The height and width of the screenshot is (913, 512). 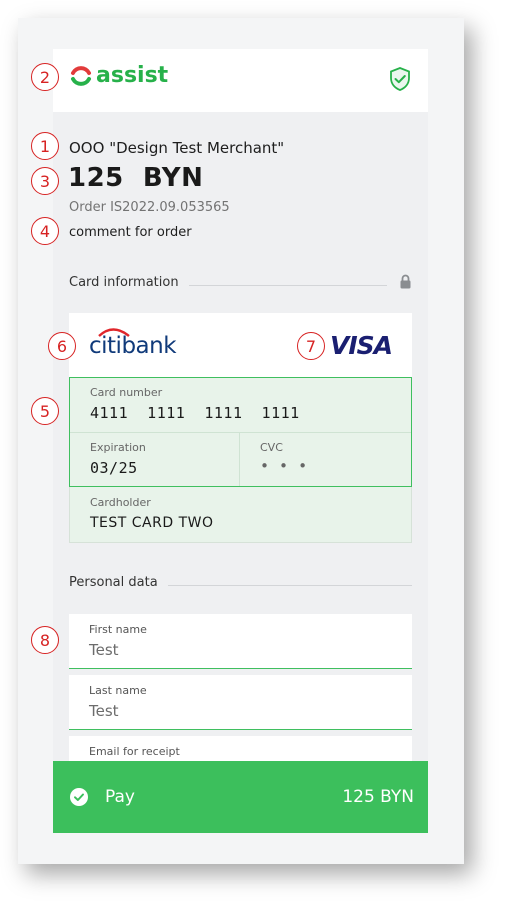 I want to click on card-number-label: Card number, so click(x=126, y=392).